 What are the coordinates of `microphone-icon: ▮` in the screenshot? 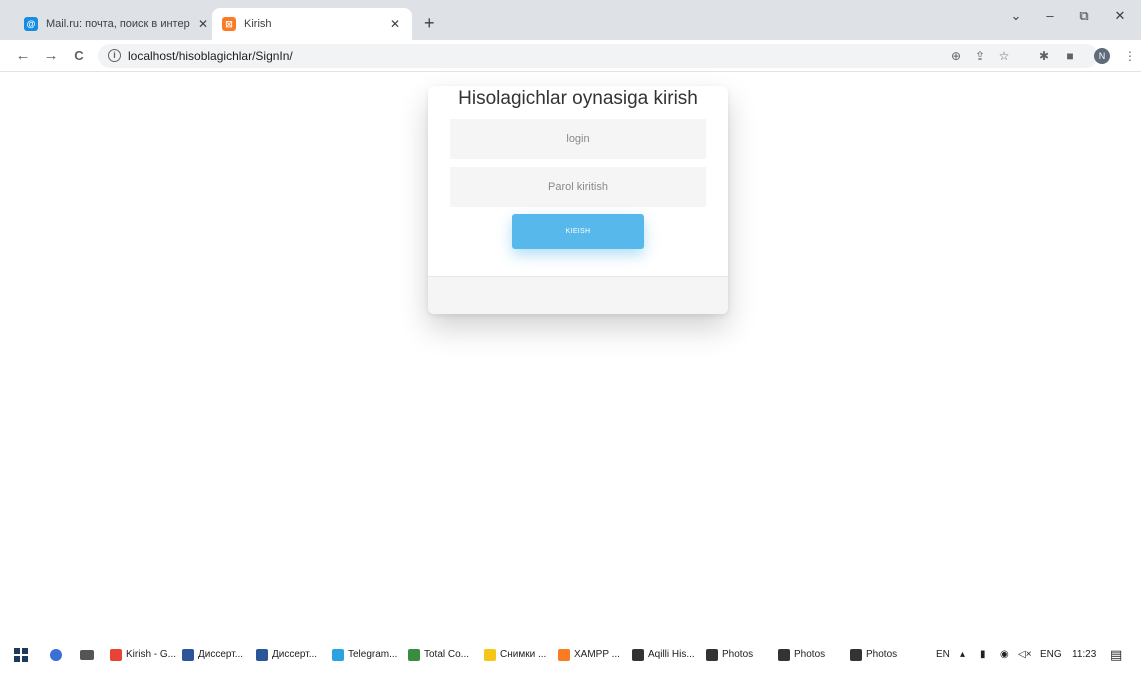 It's located at (983, 654).